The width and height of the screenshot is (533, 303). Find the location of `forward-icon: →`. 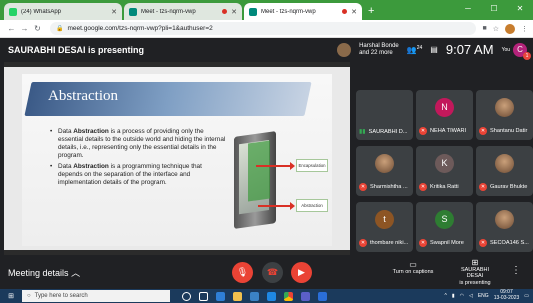

forward-icon: → is located at coordinates (24, 28).